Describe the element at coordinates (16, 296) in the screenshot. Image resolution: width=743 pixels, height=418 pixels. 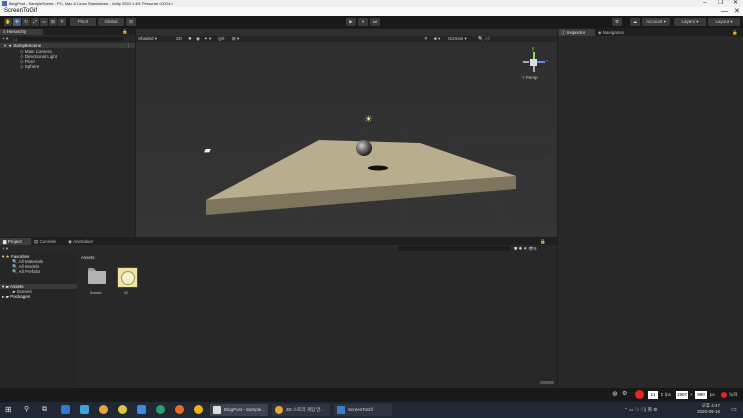
I see `packages-folder: ▸ ▰ Packages` at that location.